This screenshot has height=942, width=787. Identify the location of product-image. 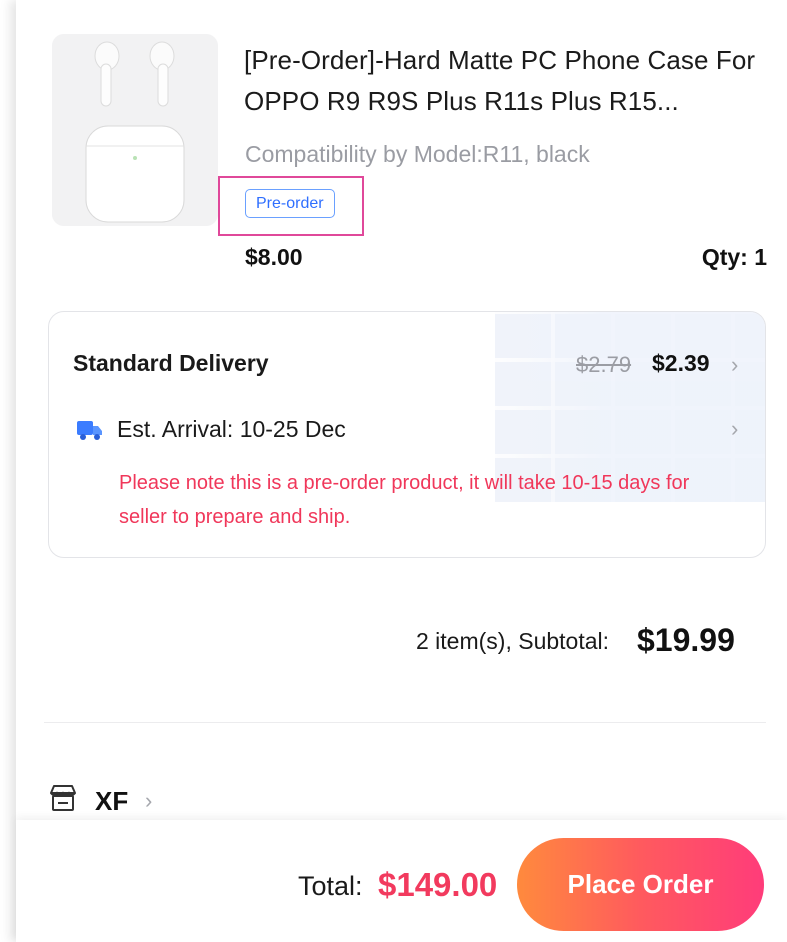
(135, 130).